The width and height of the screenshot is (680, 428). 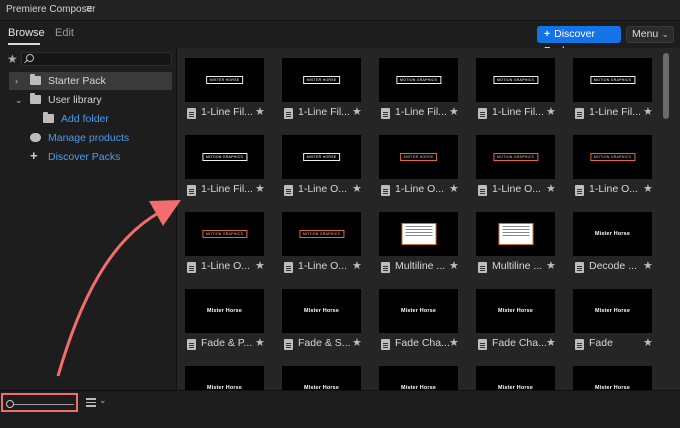 What do you see at coordinates (90, 81) in the screenshot?
I see `sidebar-item-starter-pack: › Starter Pack` at bounding box center [90, 81].